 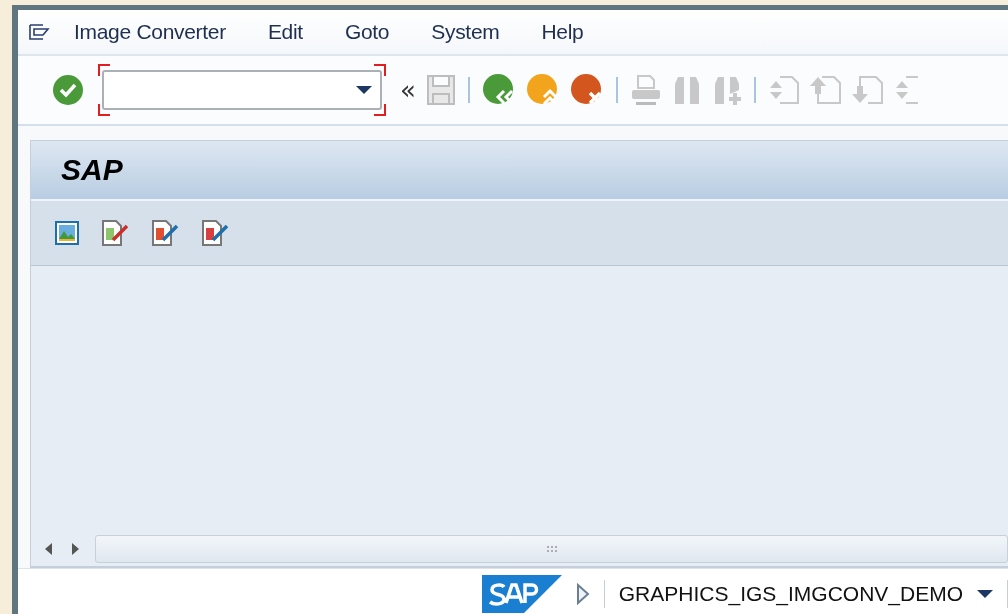 I want to click on exit-icon, so click(x=542, y=90).